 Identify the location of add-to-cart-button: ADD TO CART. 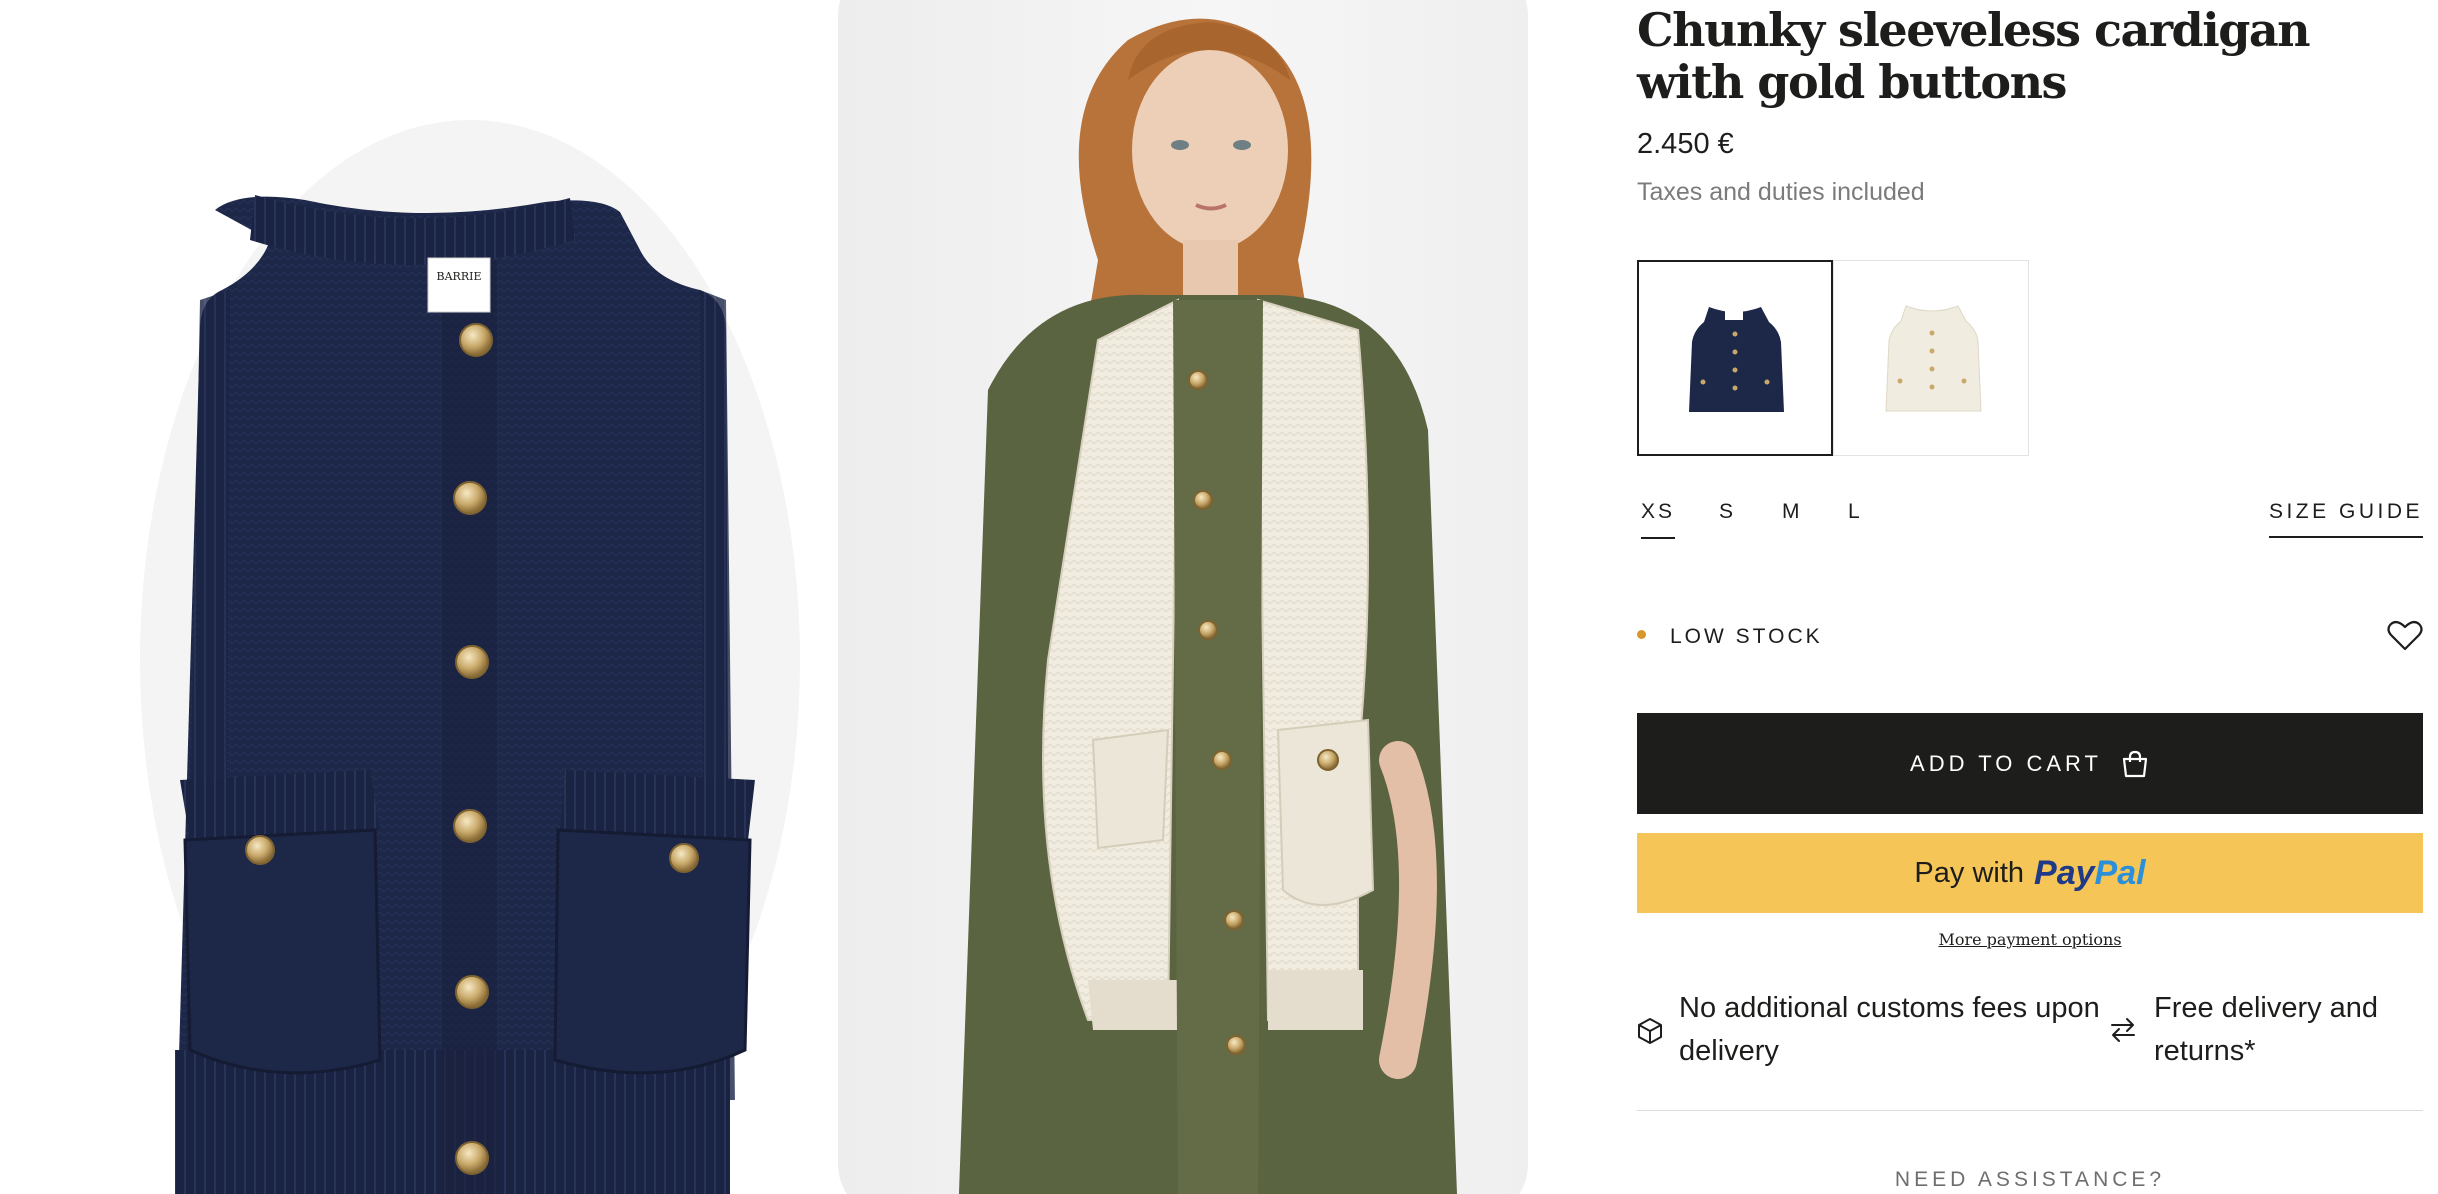
(2030, 763).